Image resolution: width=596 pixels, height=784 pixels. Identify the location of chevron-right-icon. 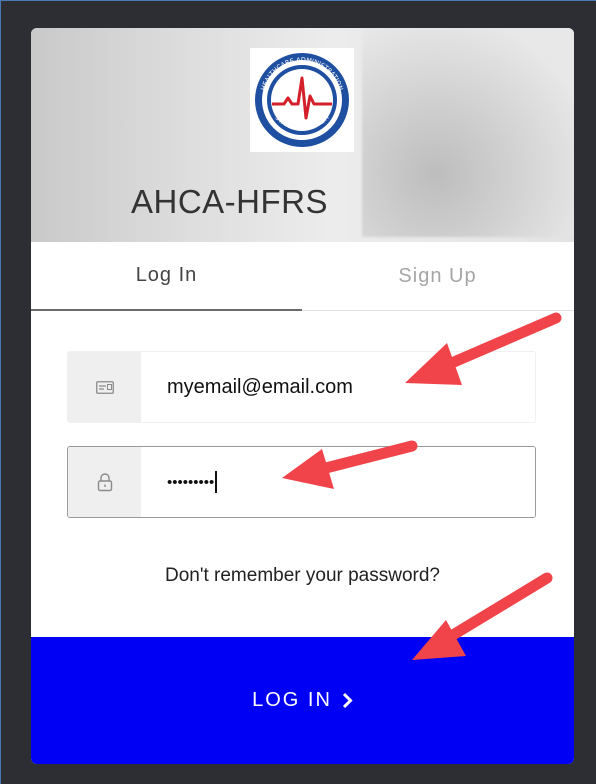
(347, 700).